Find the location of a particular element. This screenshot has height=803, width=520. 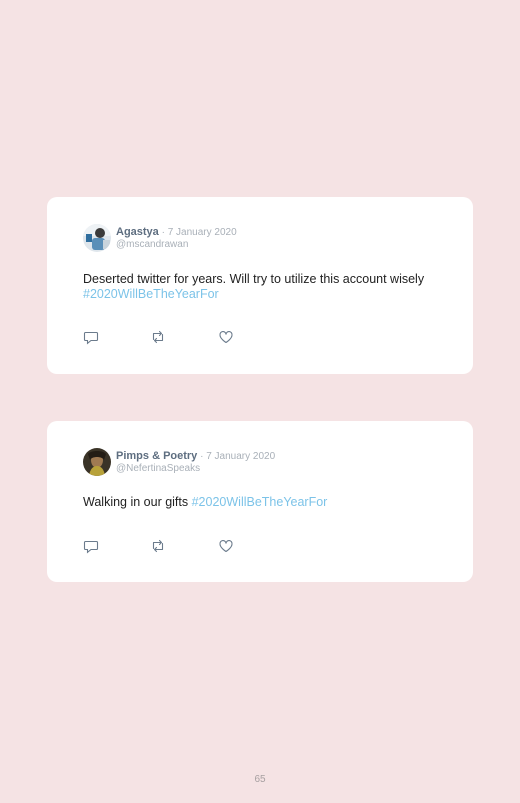

author-handle: @mscandrawan is located at coordinates (152, 245).